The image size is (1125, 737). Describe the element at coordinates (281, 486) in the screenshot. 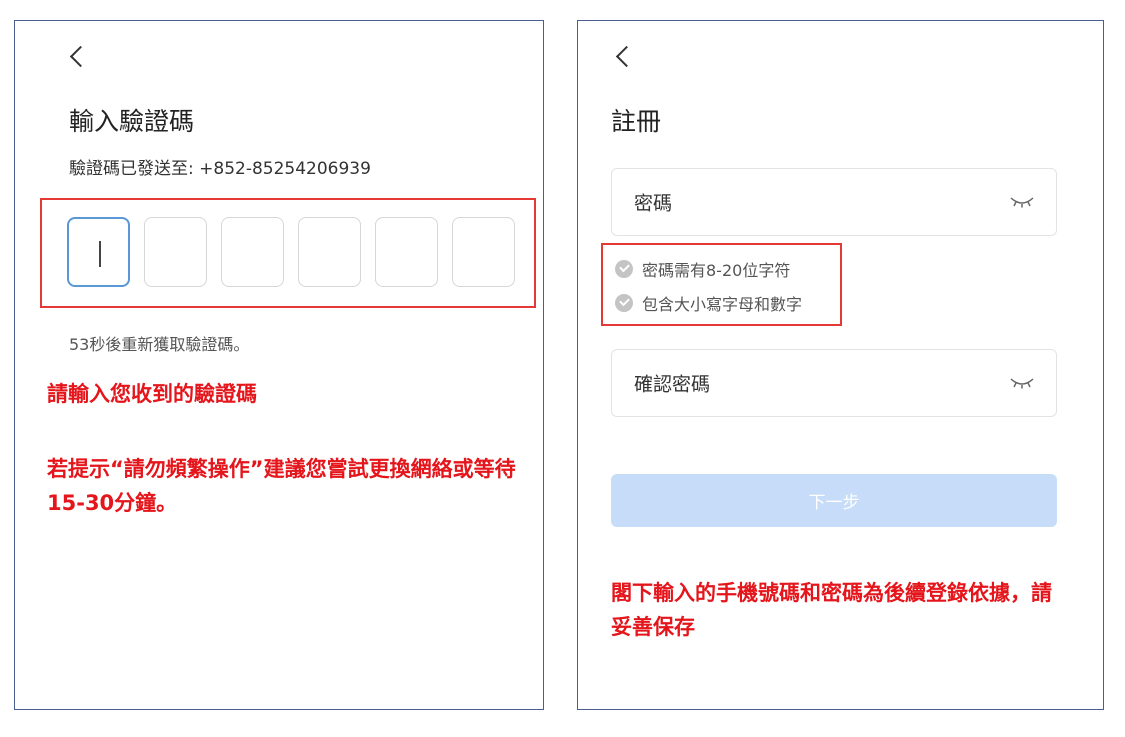

I see `note-frequent-operation: 若提示“請勿頻繁操作”建議您嘗試更換網絡或等待15-30分鐘。` at that location.